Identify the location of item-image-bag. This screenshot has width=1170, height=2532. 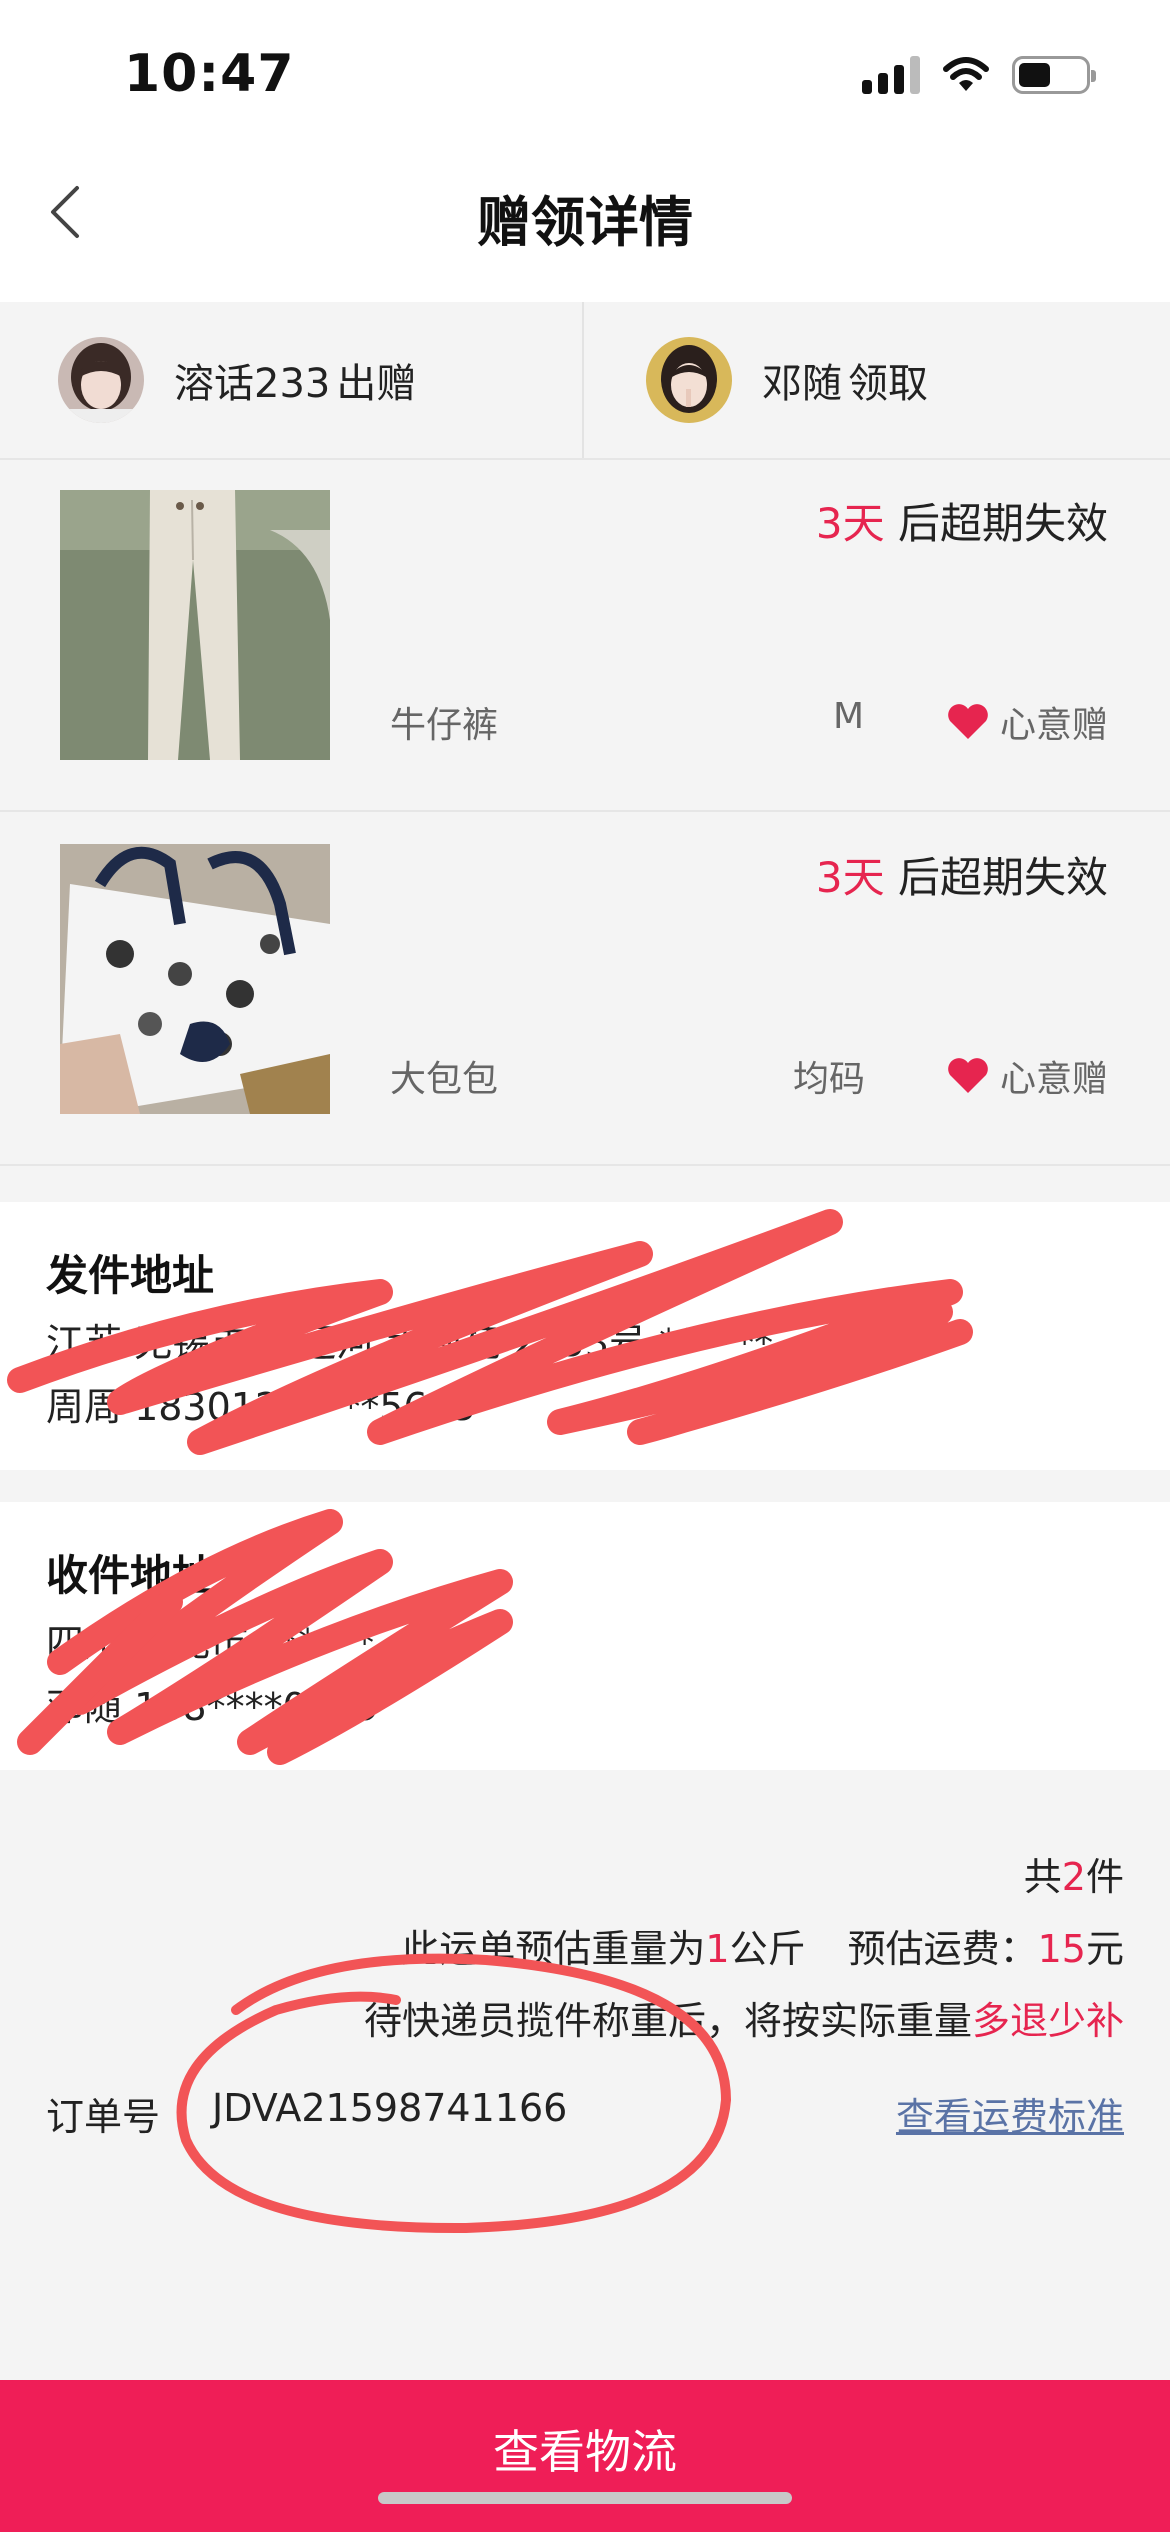
(195, 979).